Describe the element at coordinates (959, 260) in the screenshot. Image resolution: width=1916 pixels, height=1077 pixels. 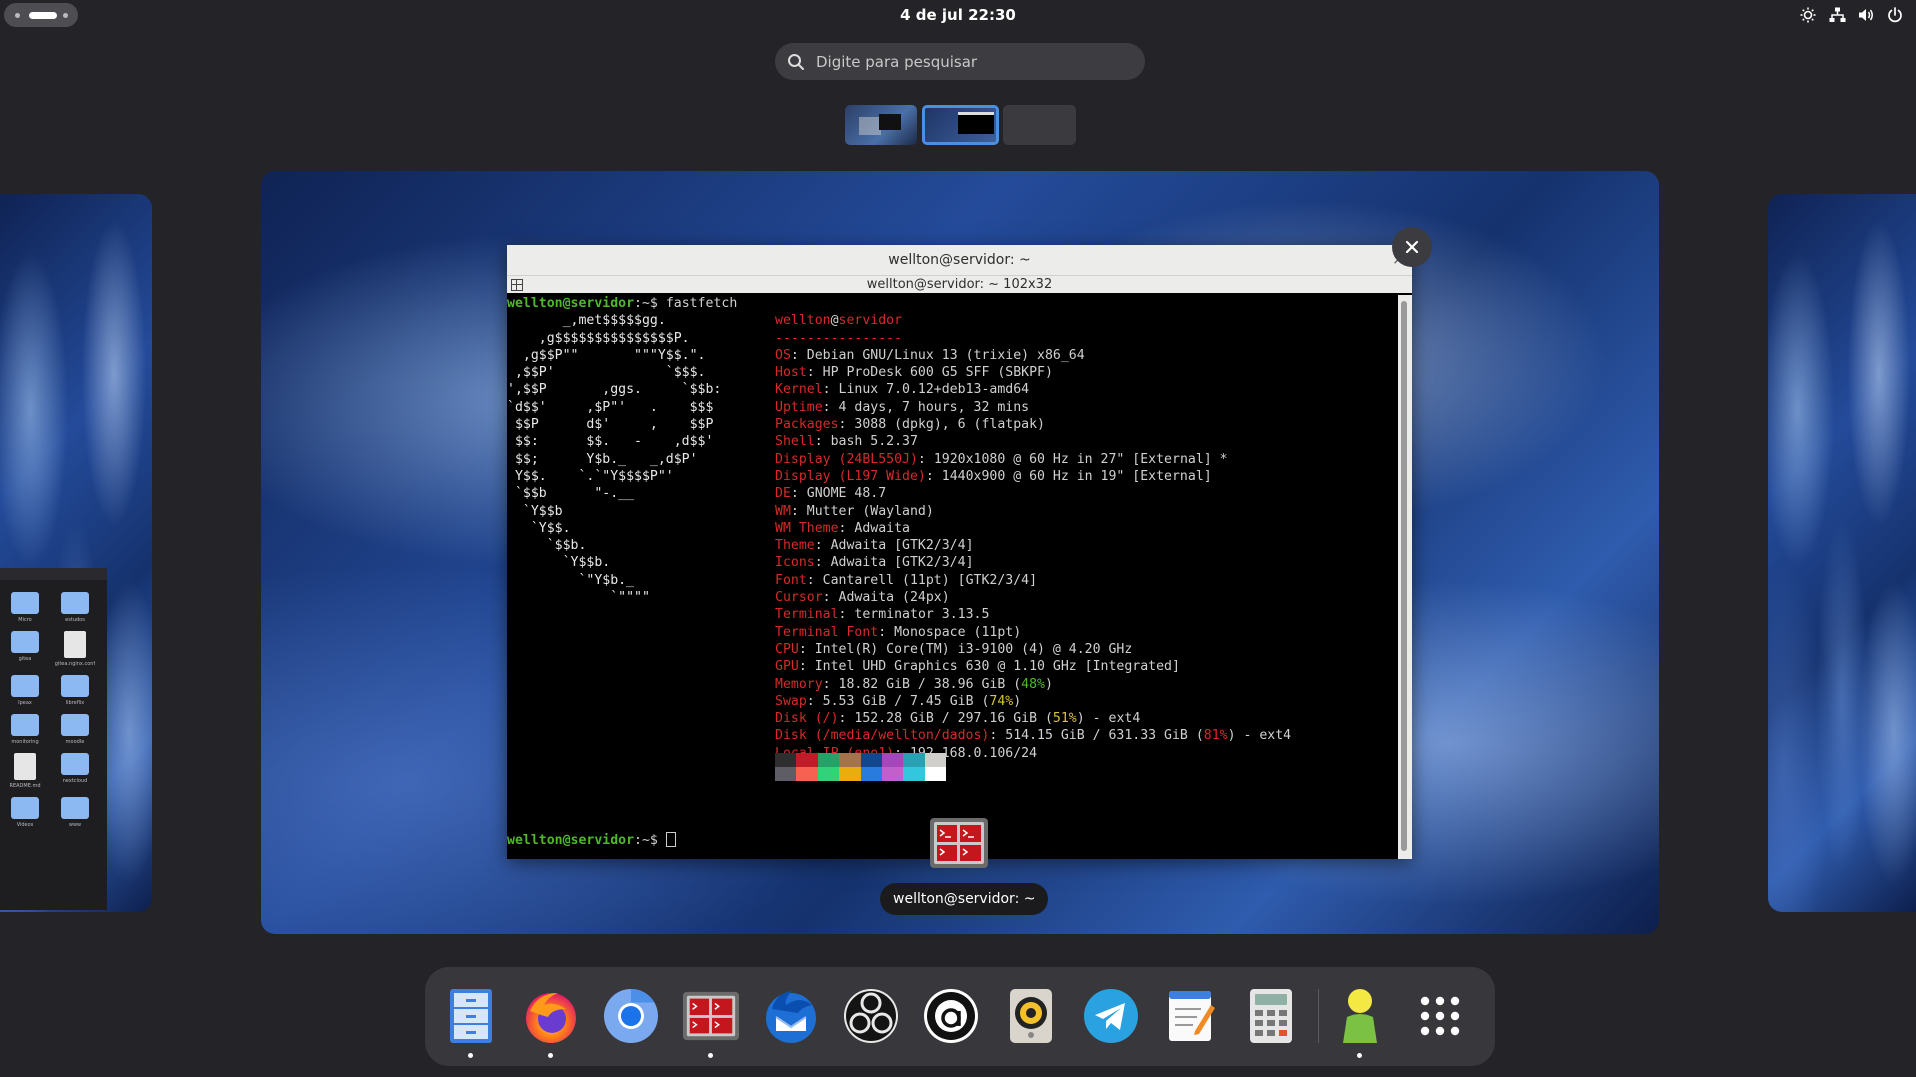
I see `terminal-titlebar: wellton@servidor: ~ ×` at that location.